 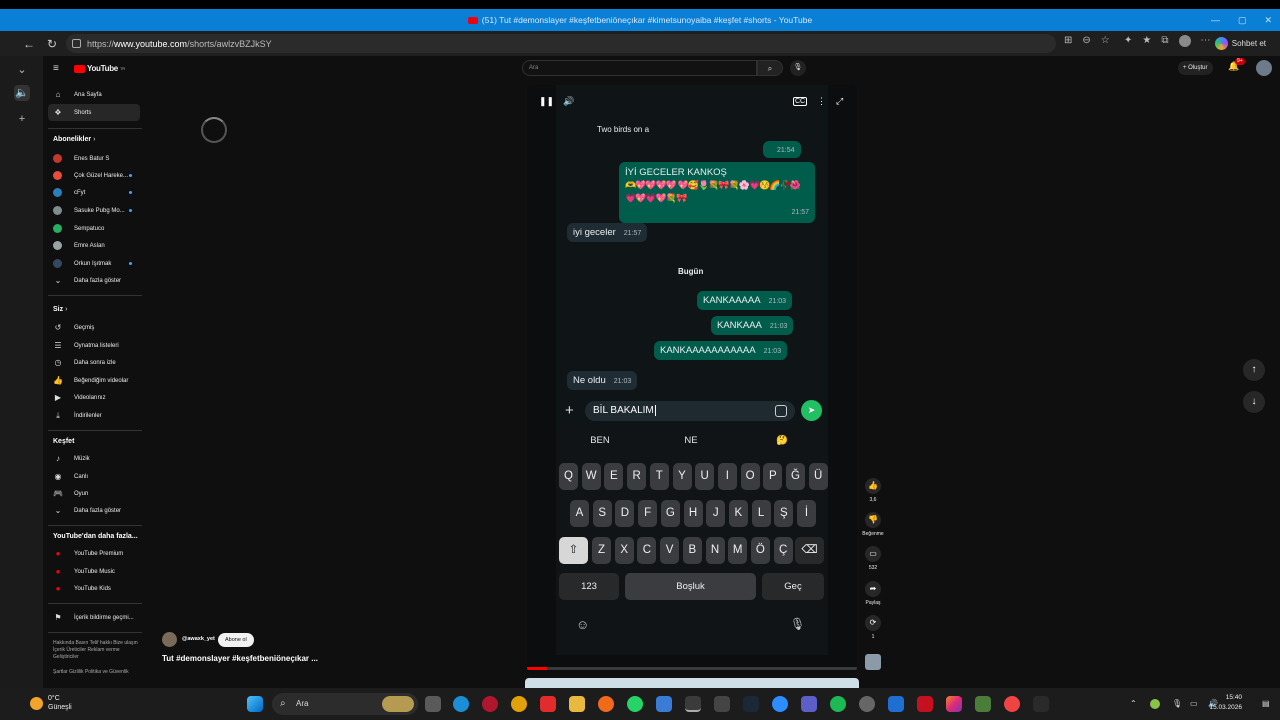 What do you see at coordinates (52, 44) in the screenshot?
I see `refresh-icon: ↻` at bounding box center [52, 44].